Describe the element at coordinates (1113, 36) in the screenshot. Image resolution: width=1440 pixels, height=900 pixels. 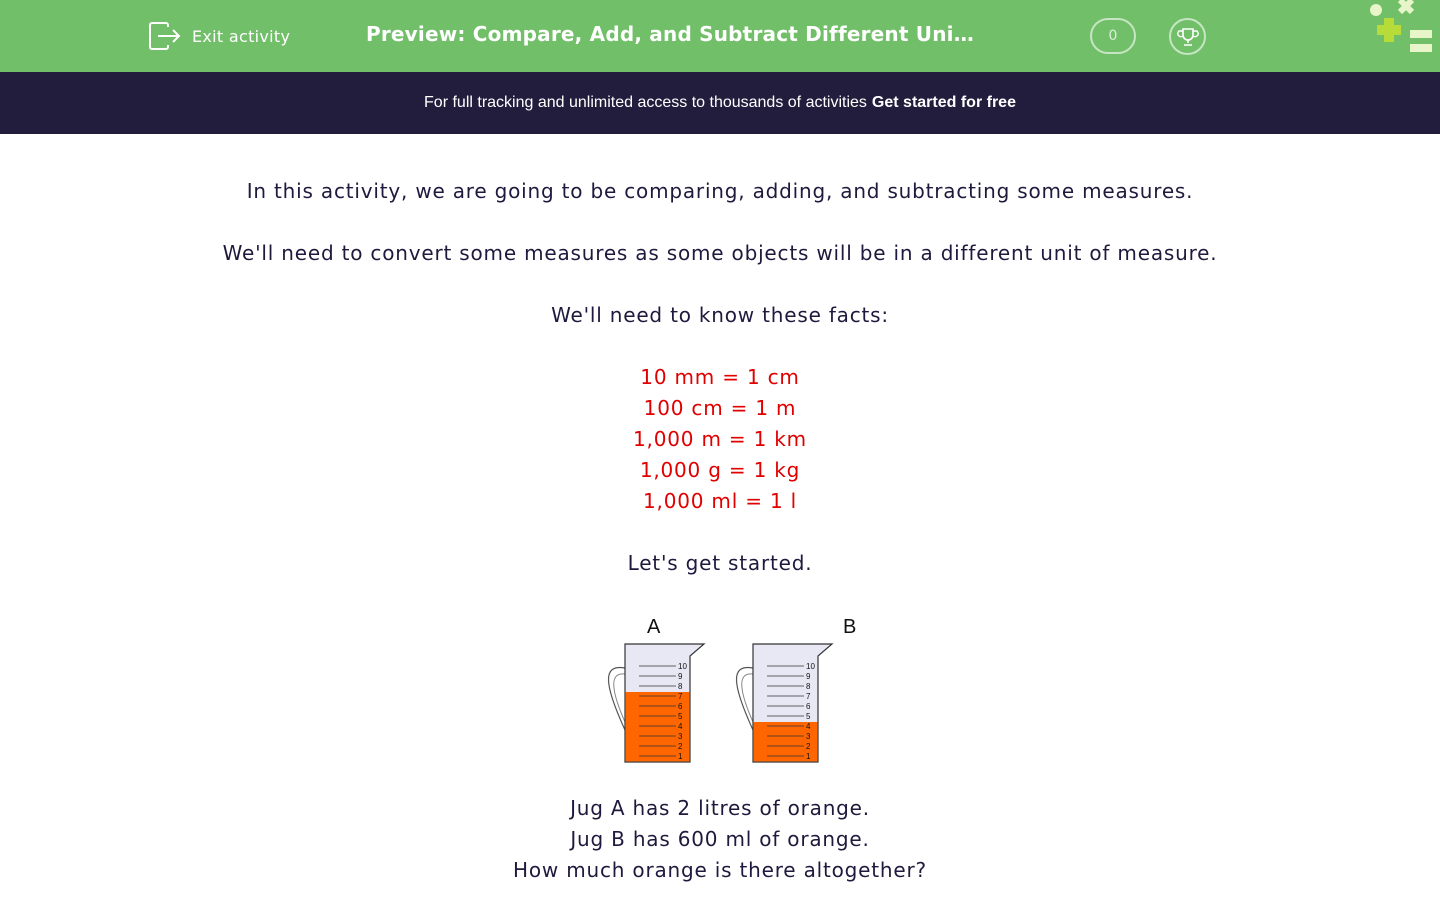
I see `score-badge: 0` at that location.